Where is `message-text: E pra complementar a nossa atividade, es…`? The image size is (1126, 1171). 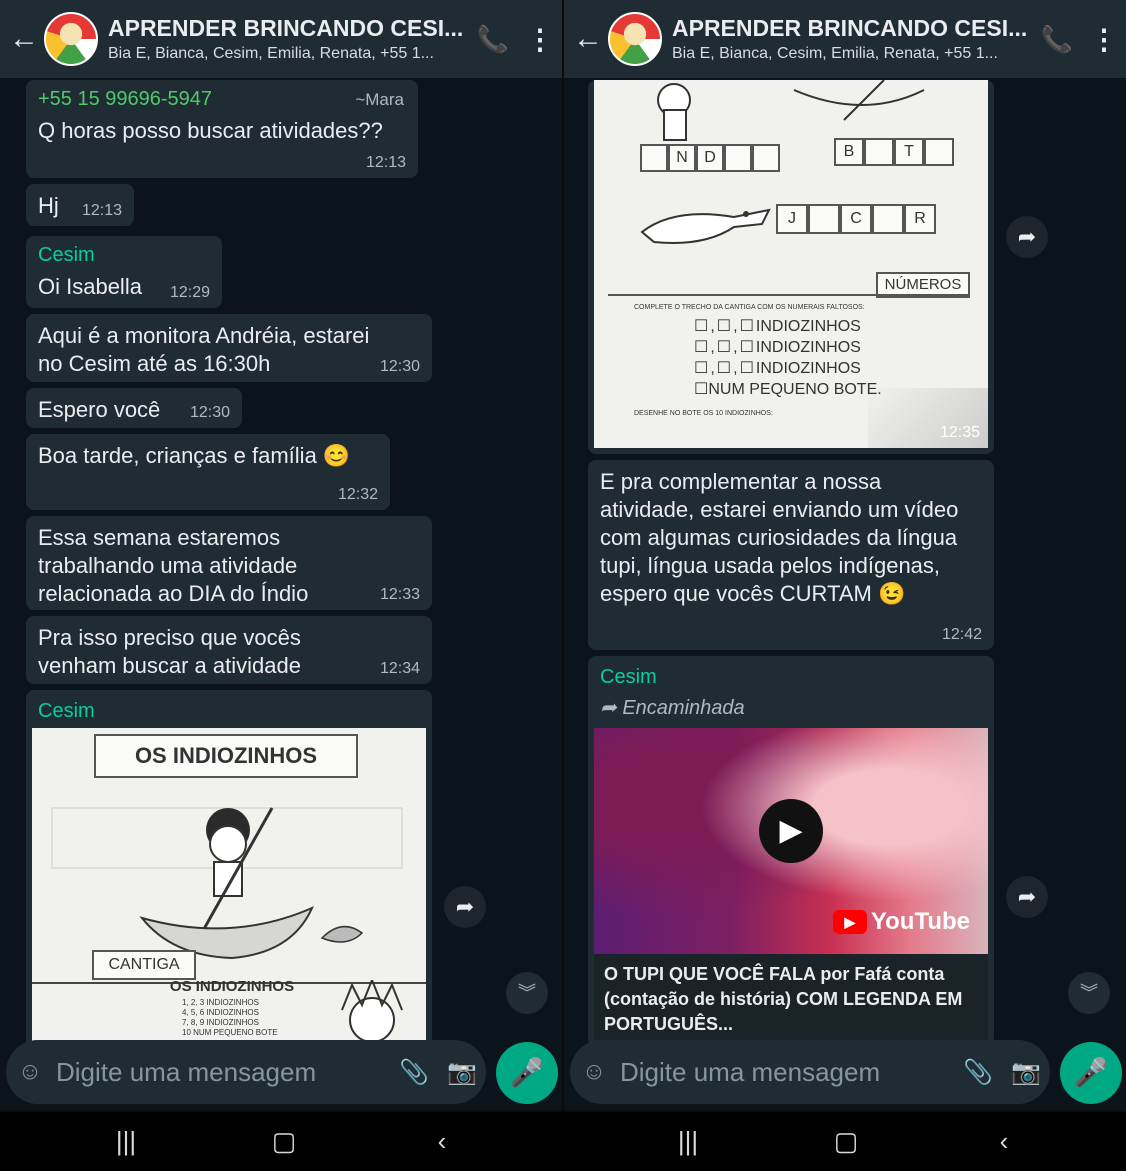 message-text: E pra complementar a nossa atividade, es… is located at coordinates (779, 537).